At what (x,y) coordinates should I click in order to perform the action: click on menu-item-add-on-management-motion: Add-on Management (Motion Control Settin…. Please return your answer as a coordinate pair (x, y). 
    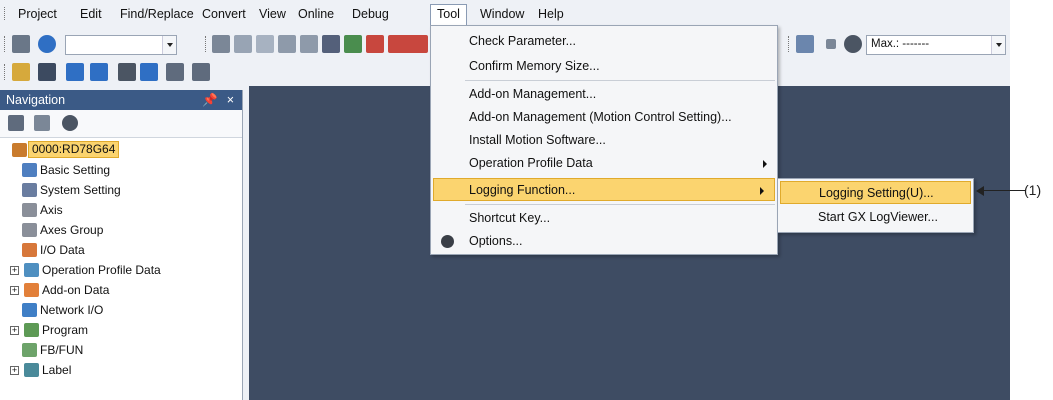
    Looking at the image, I should click on (604, 117).